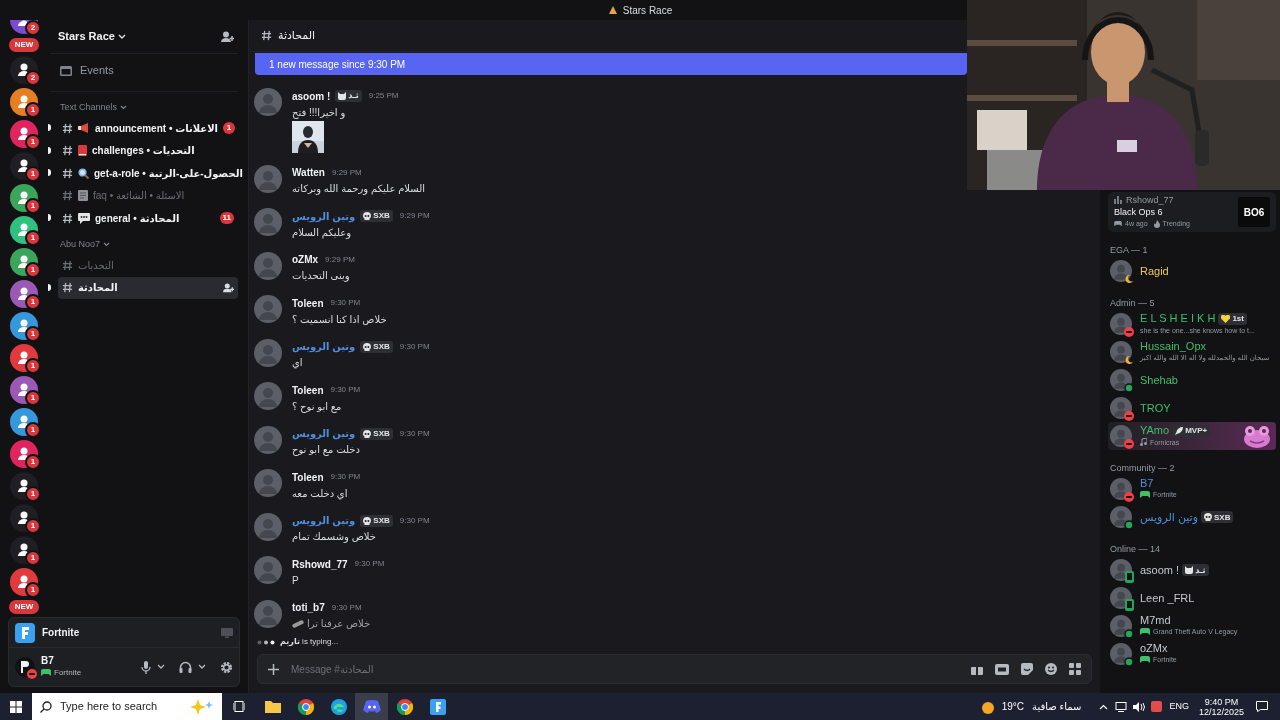  Describe the element at coordinates (1179, 706) in the screenshot. I see `language-indicator: ENG` at that location.